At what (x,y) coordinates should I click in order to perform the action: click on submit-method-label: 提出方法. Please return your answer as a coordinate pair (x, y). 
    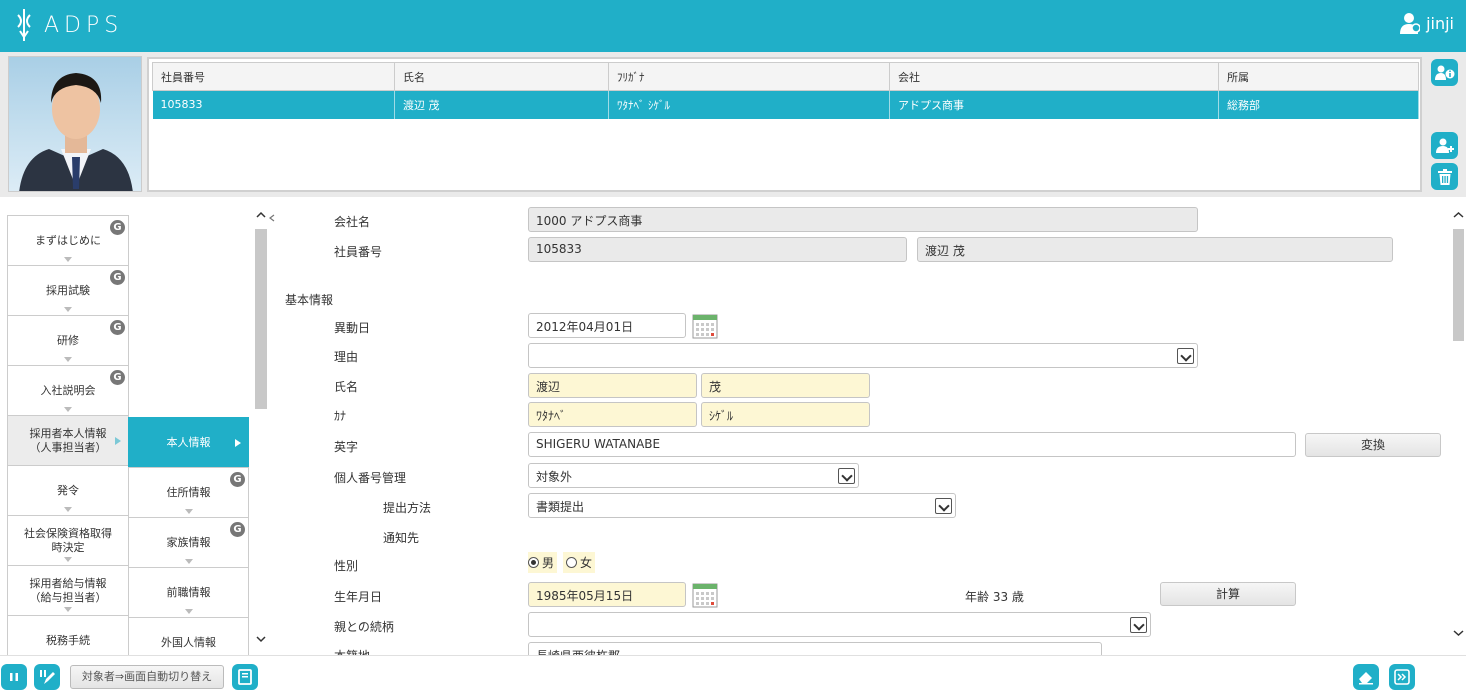
    Looking at the image, I should click on (407, 508).